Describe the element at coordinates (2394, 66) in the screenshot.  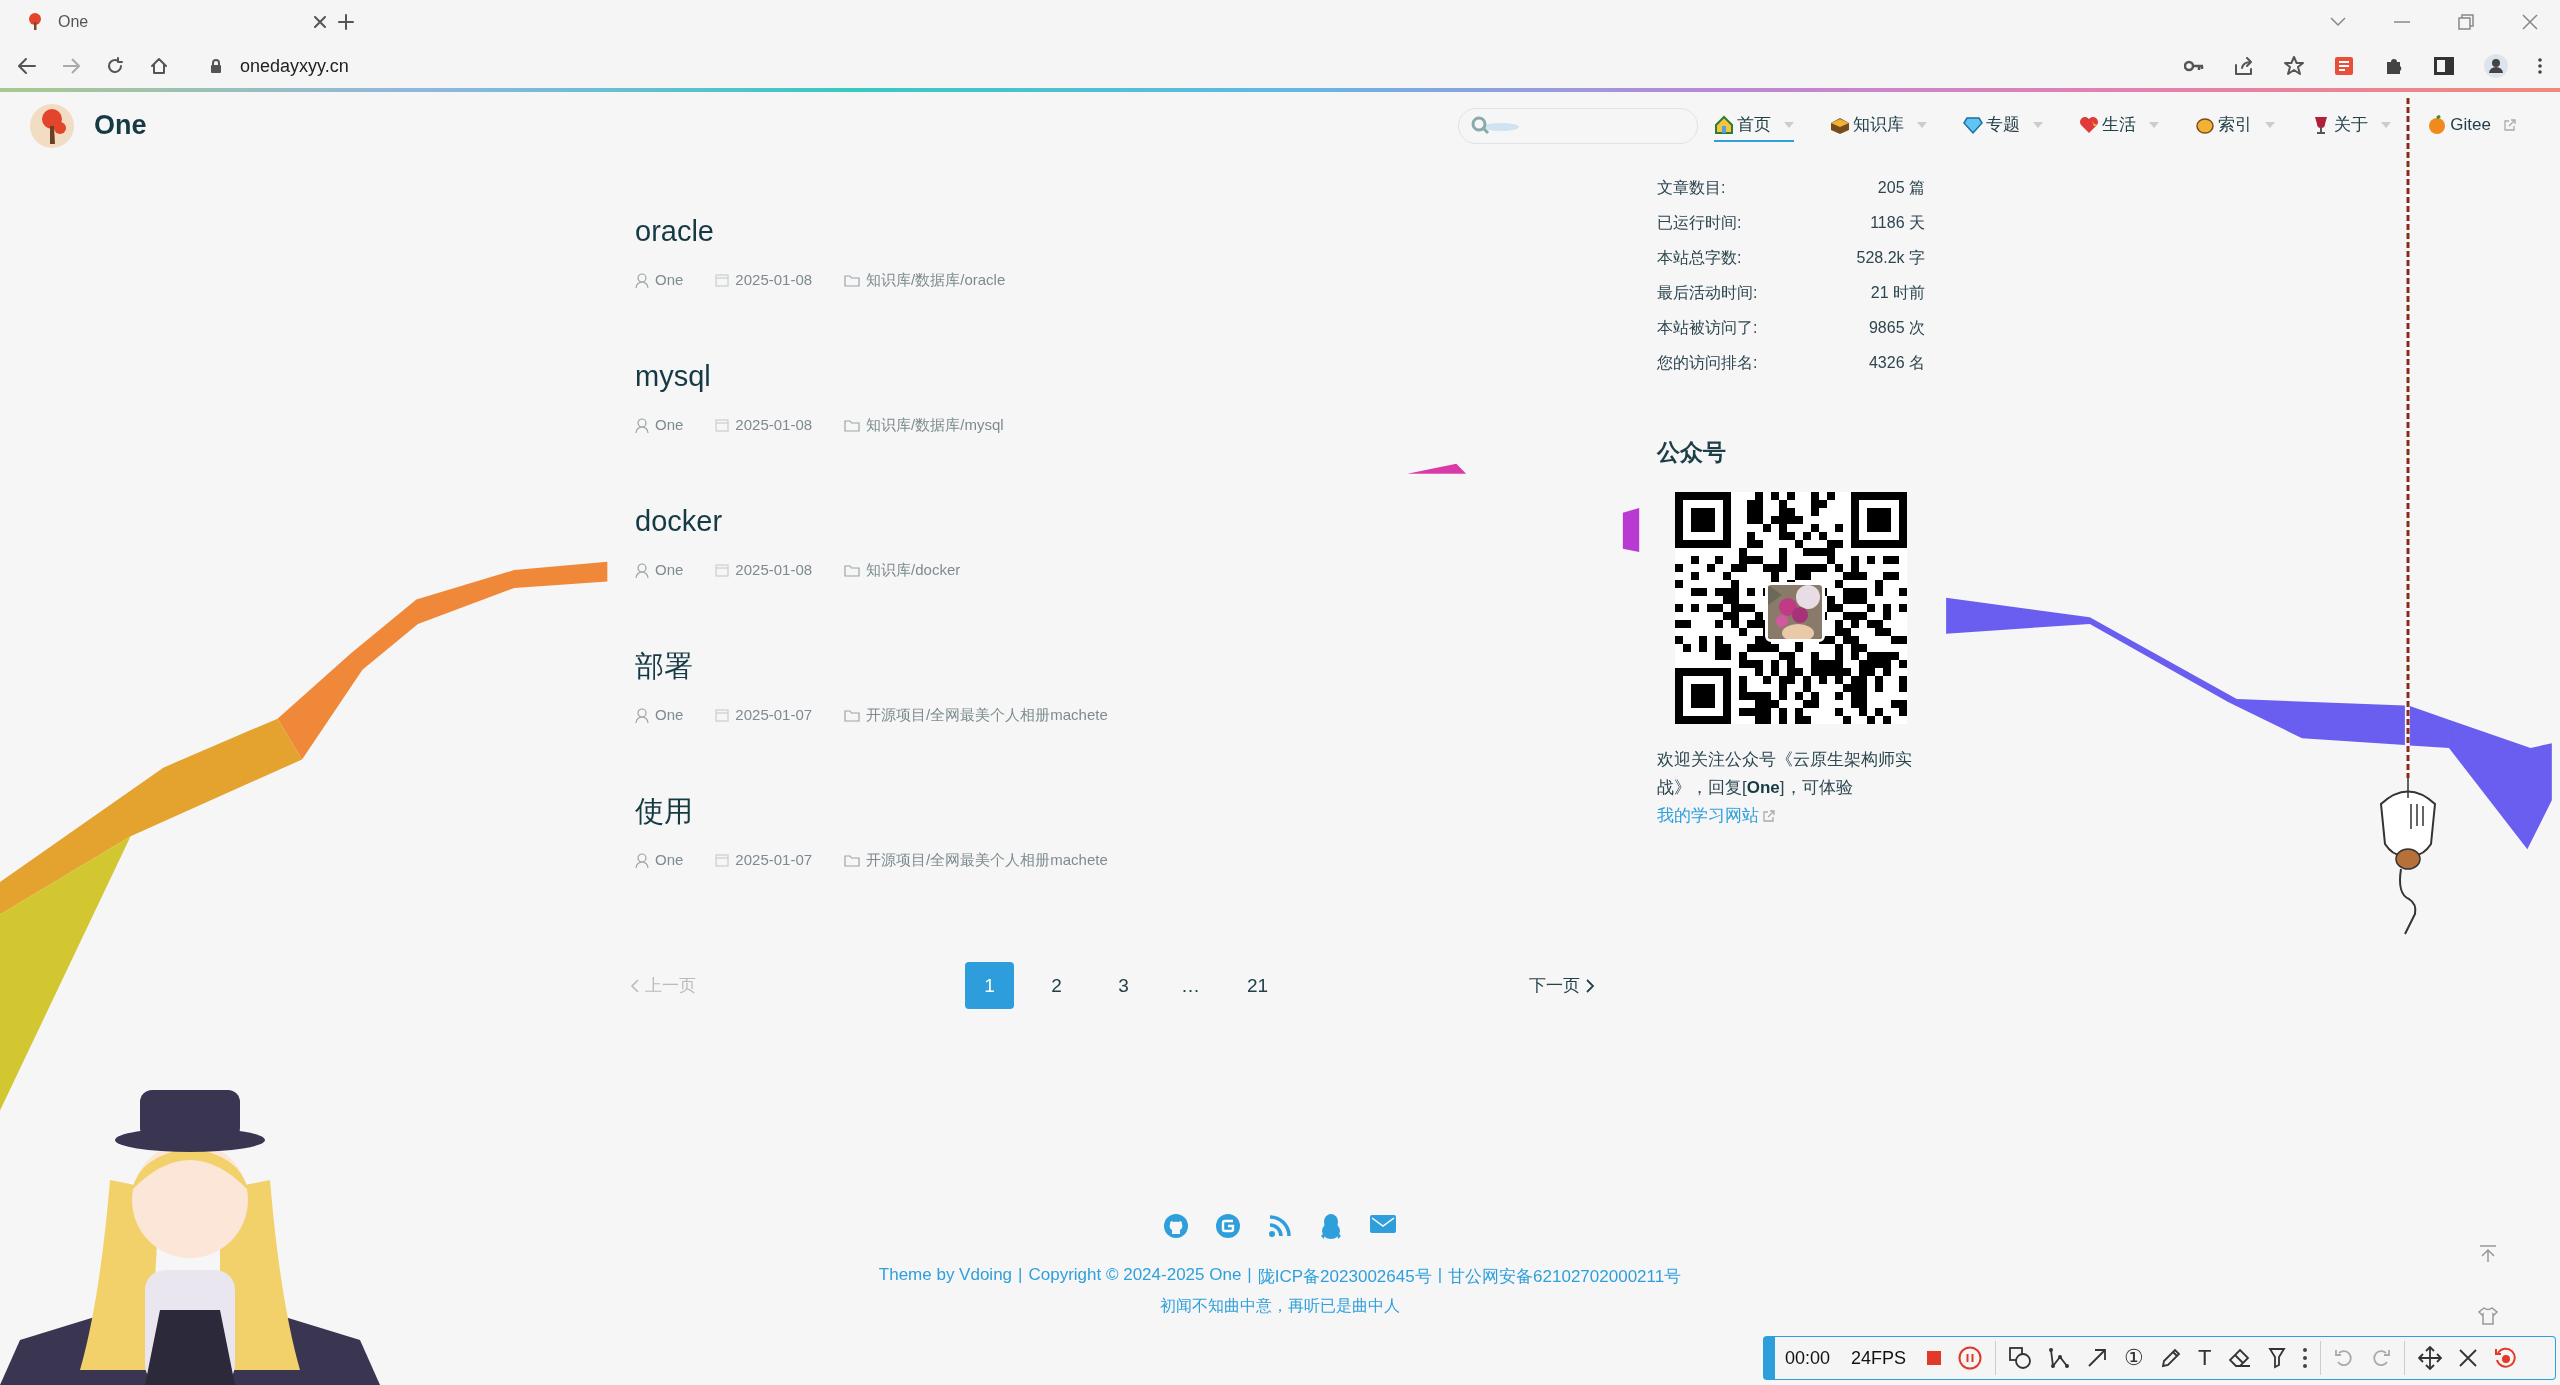
I see `puzzle-icon` at that location.